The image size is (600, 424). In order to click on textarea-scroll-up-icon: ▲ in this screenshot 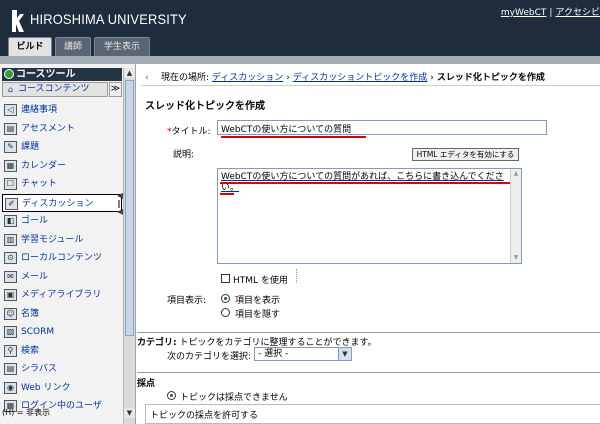, I will do `click(516, 173)`.